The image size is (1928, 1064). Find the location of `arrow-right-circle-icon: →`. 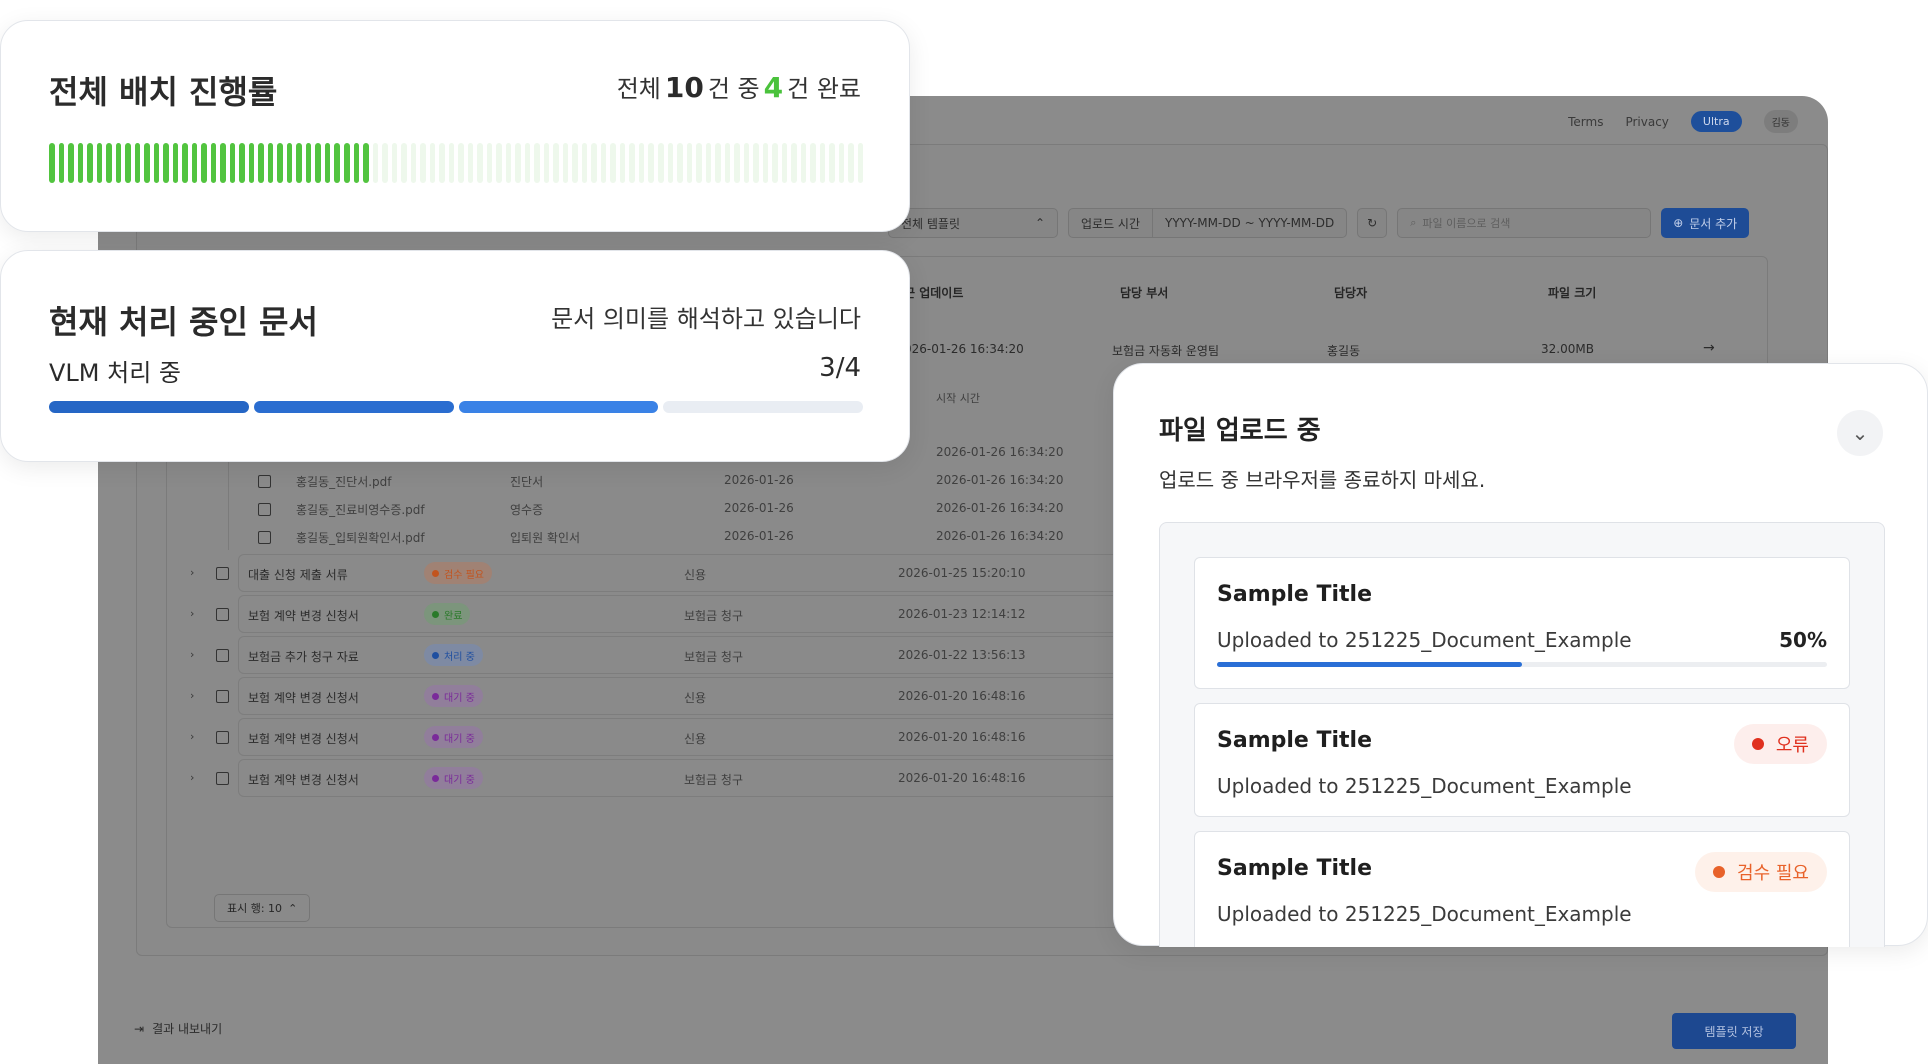

arrow-right-circle-icon: → is located at coordinates (1709, 348).